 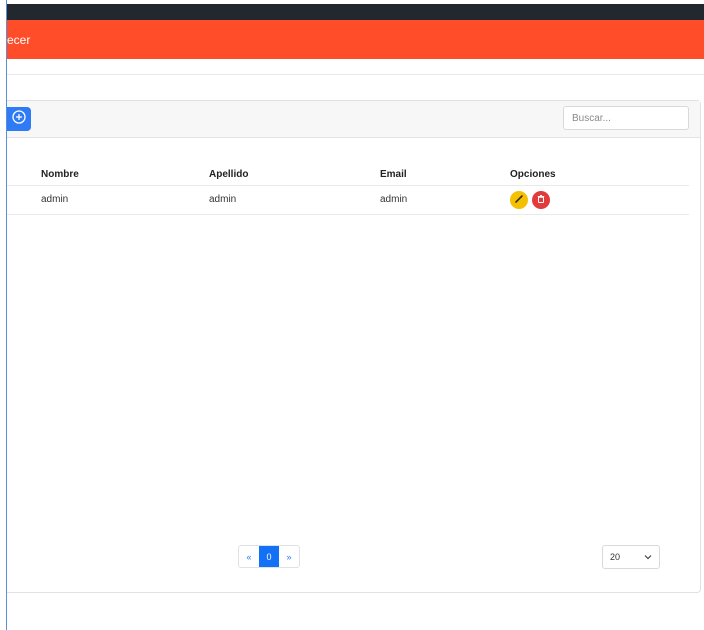 I want to click on header-divider, so click(x=355, y=74).